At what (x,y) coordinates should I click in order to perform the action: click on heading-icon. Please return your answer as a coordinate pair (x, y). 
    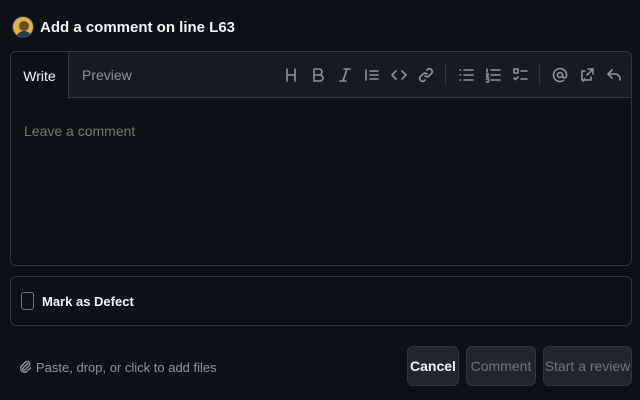
    Looking at the image, I should click on (290, 75).